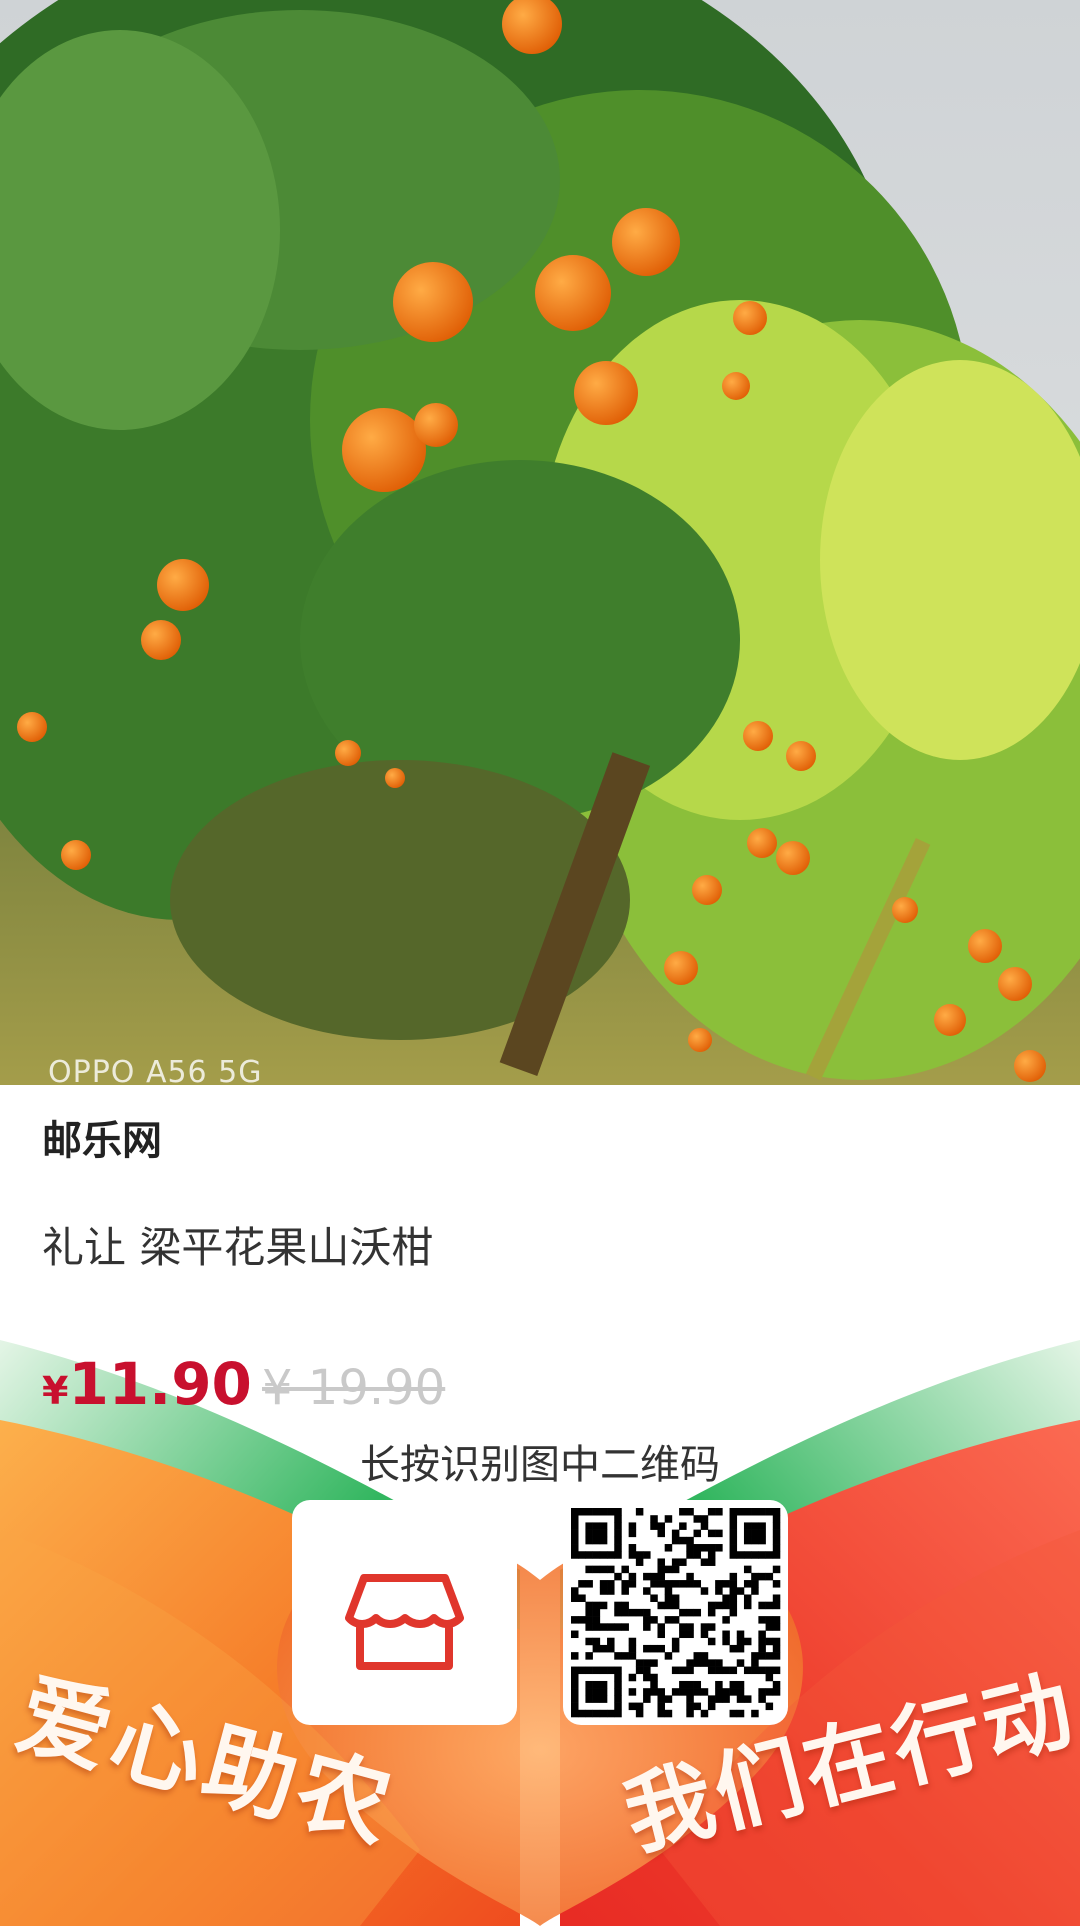 This screenshot has width=1080, height=1926. What do you see at coordinates (238, 1247) in the screenshot?
I see `product-title: 礼让 梁平花果山沃柑` at bounding box center [238, 1247].